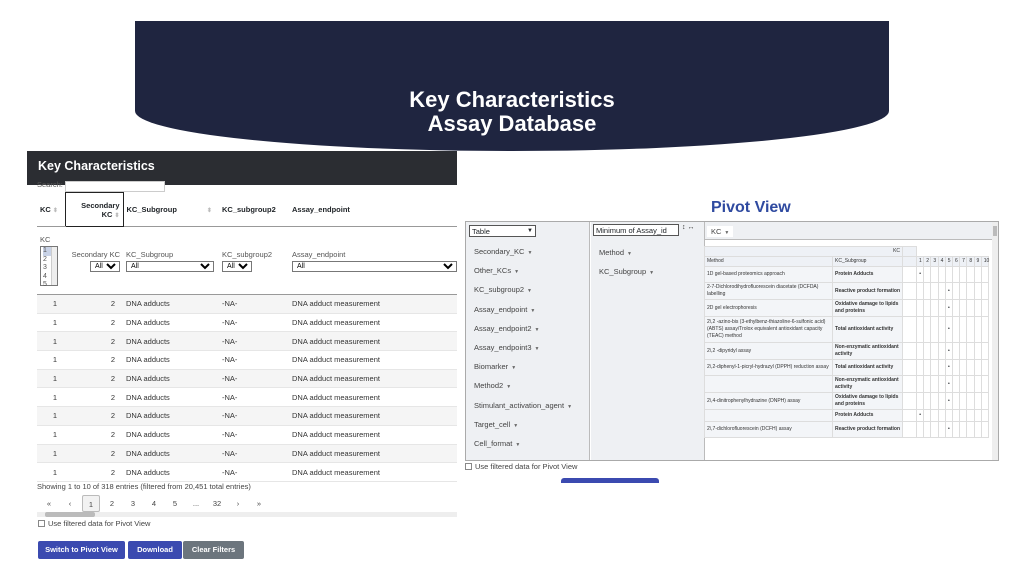 The width and height of the screenshot is (1024, 573). I want to click on search-input, so click(115, 186).